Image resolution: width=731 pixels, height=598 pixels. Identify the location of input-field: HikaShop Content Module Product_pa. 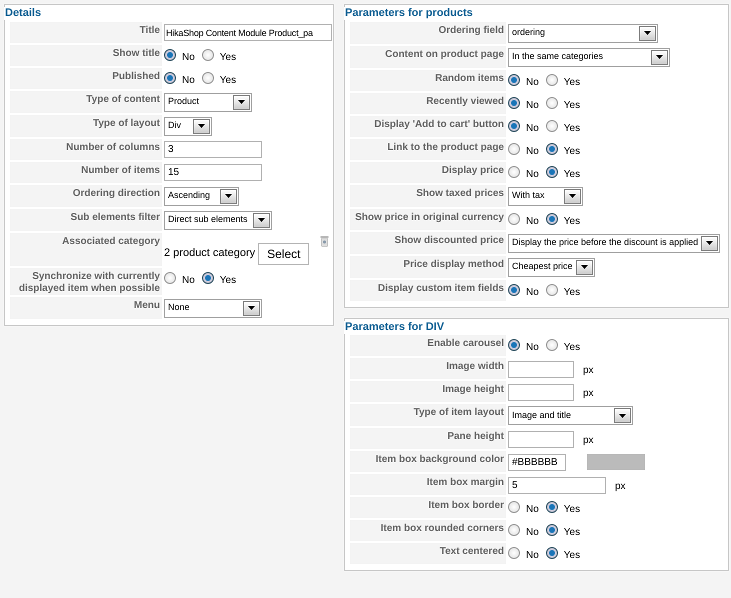
(248, 32).